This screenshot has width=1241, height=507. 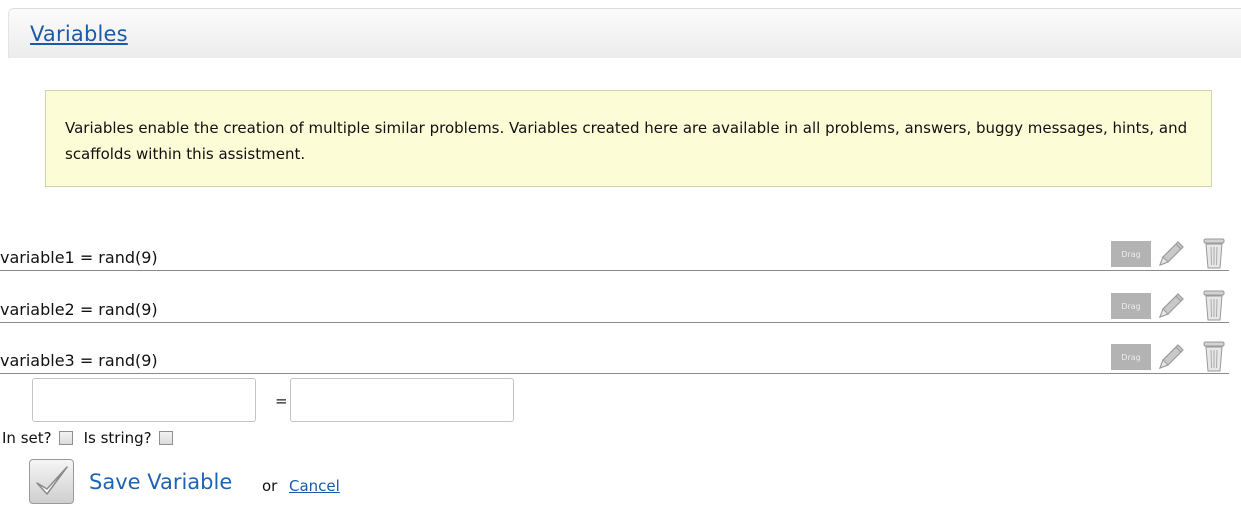 What do you see at coordinates (117, 438) in the screenshot?
I see `is-string-label: Is string?` at bounding box center [117, 438].